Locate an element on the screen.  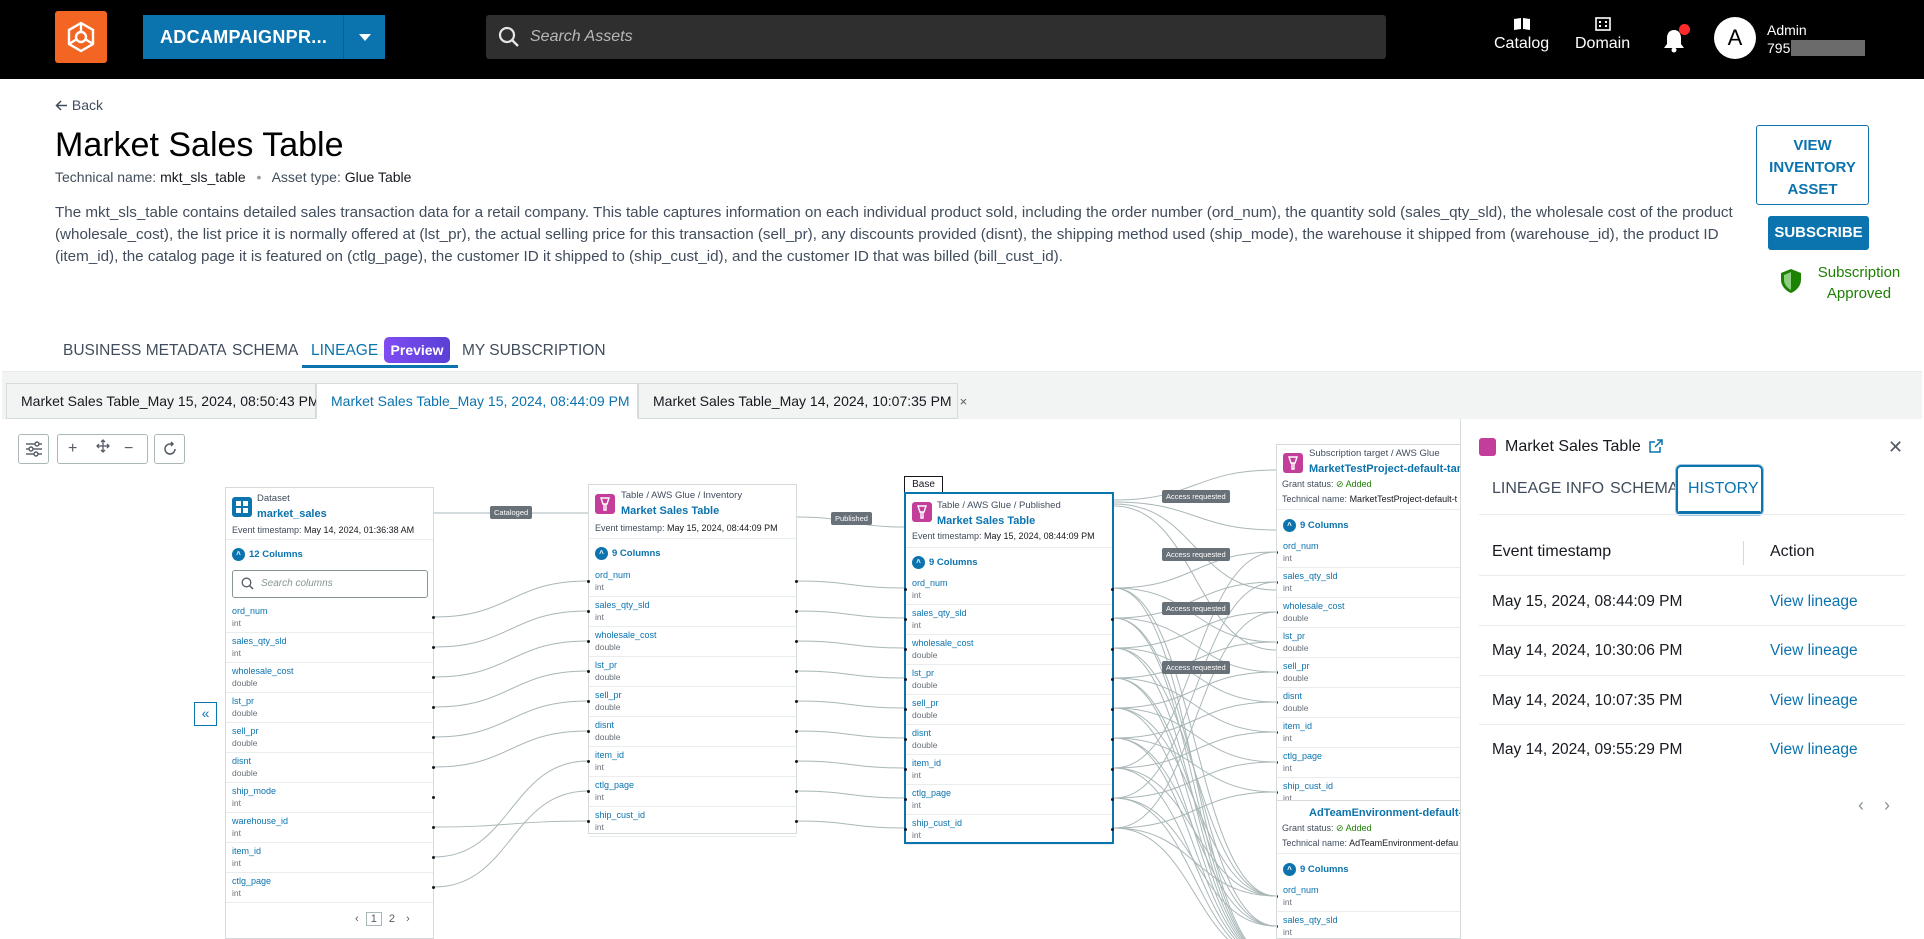
nav-catalog: Catalog is located at coordinates (1521, 35).